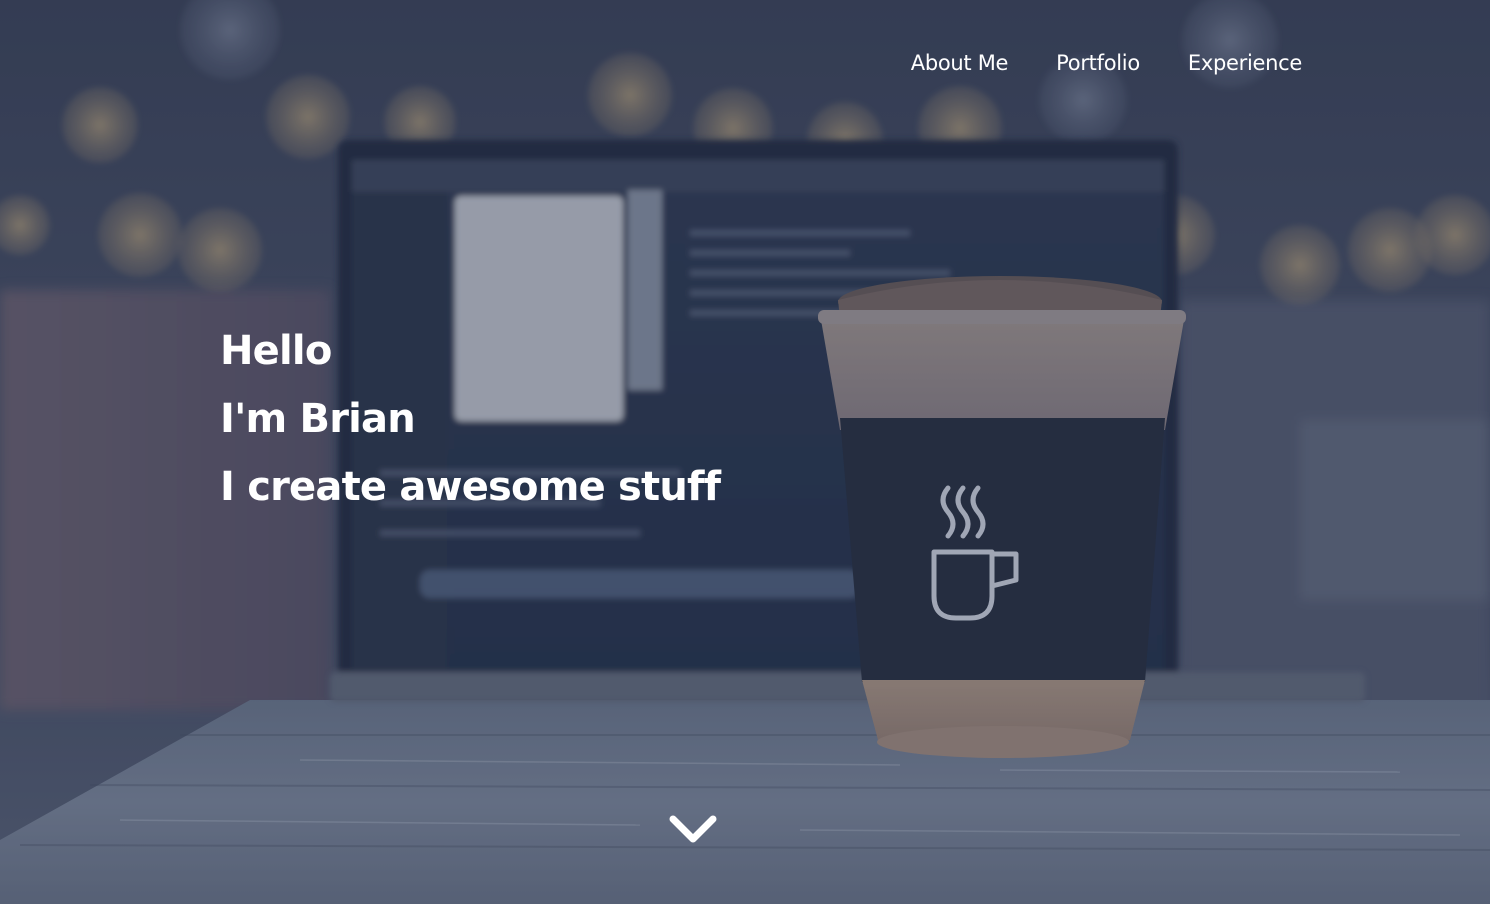 The height and width of the screenshot is (904, 1490). I want to click on nav-link-experience: Experience, so click(1245, 63).